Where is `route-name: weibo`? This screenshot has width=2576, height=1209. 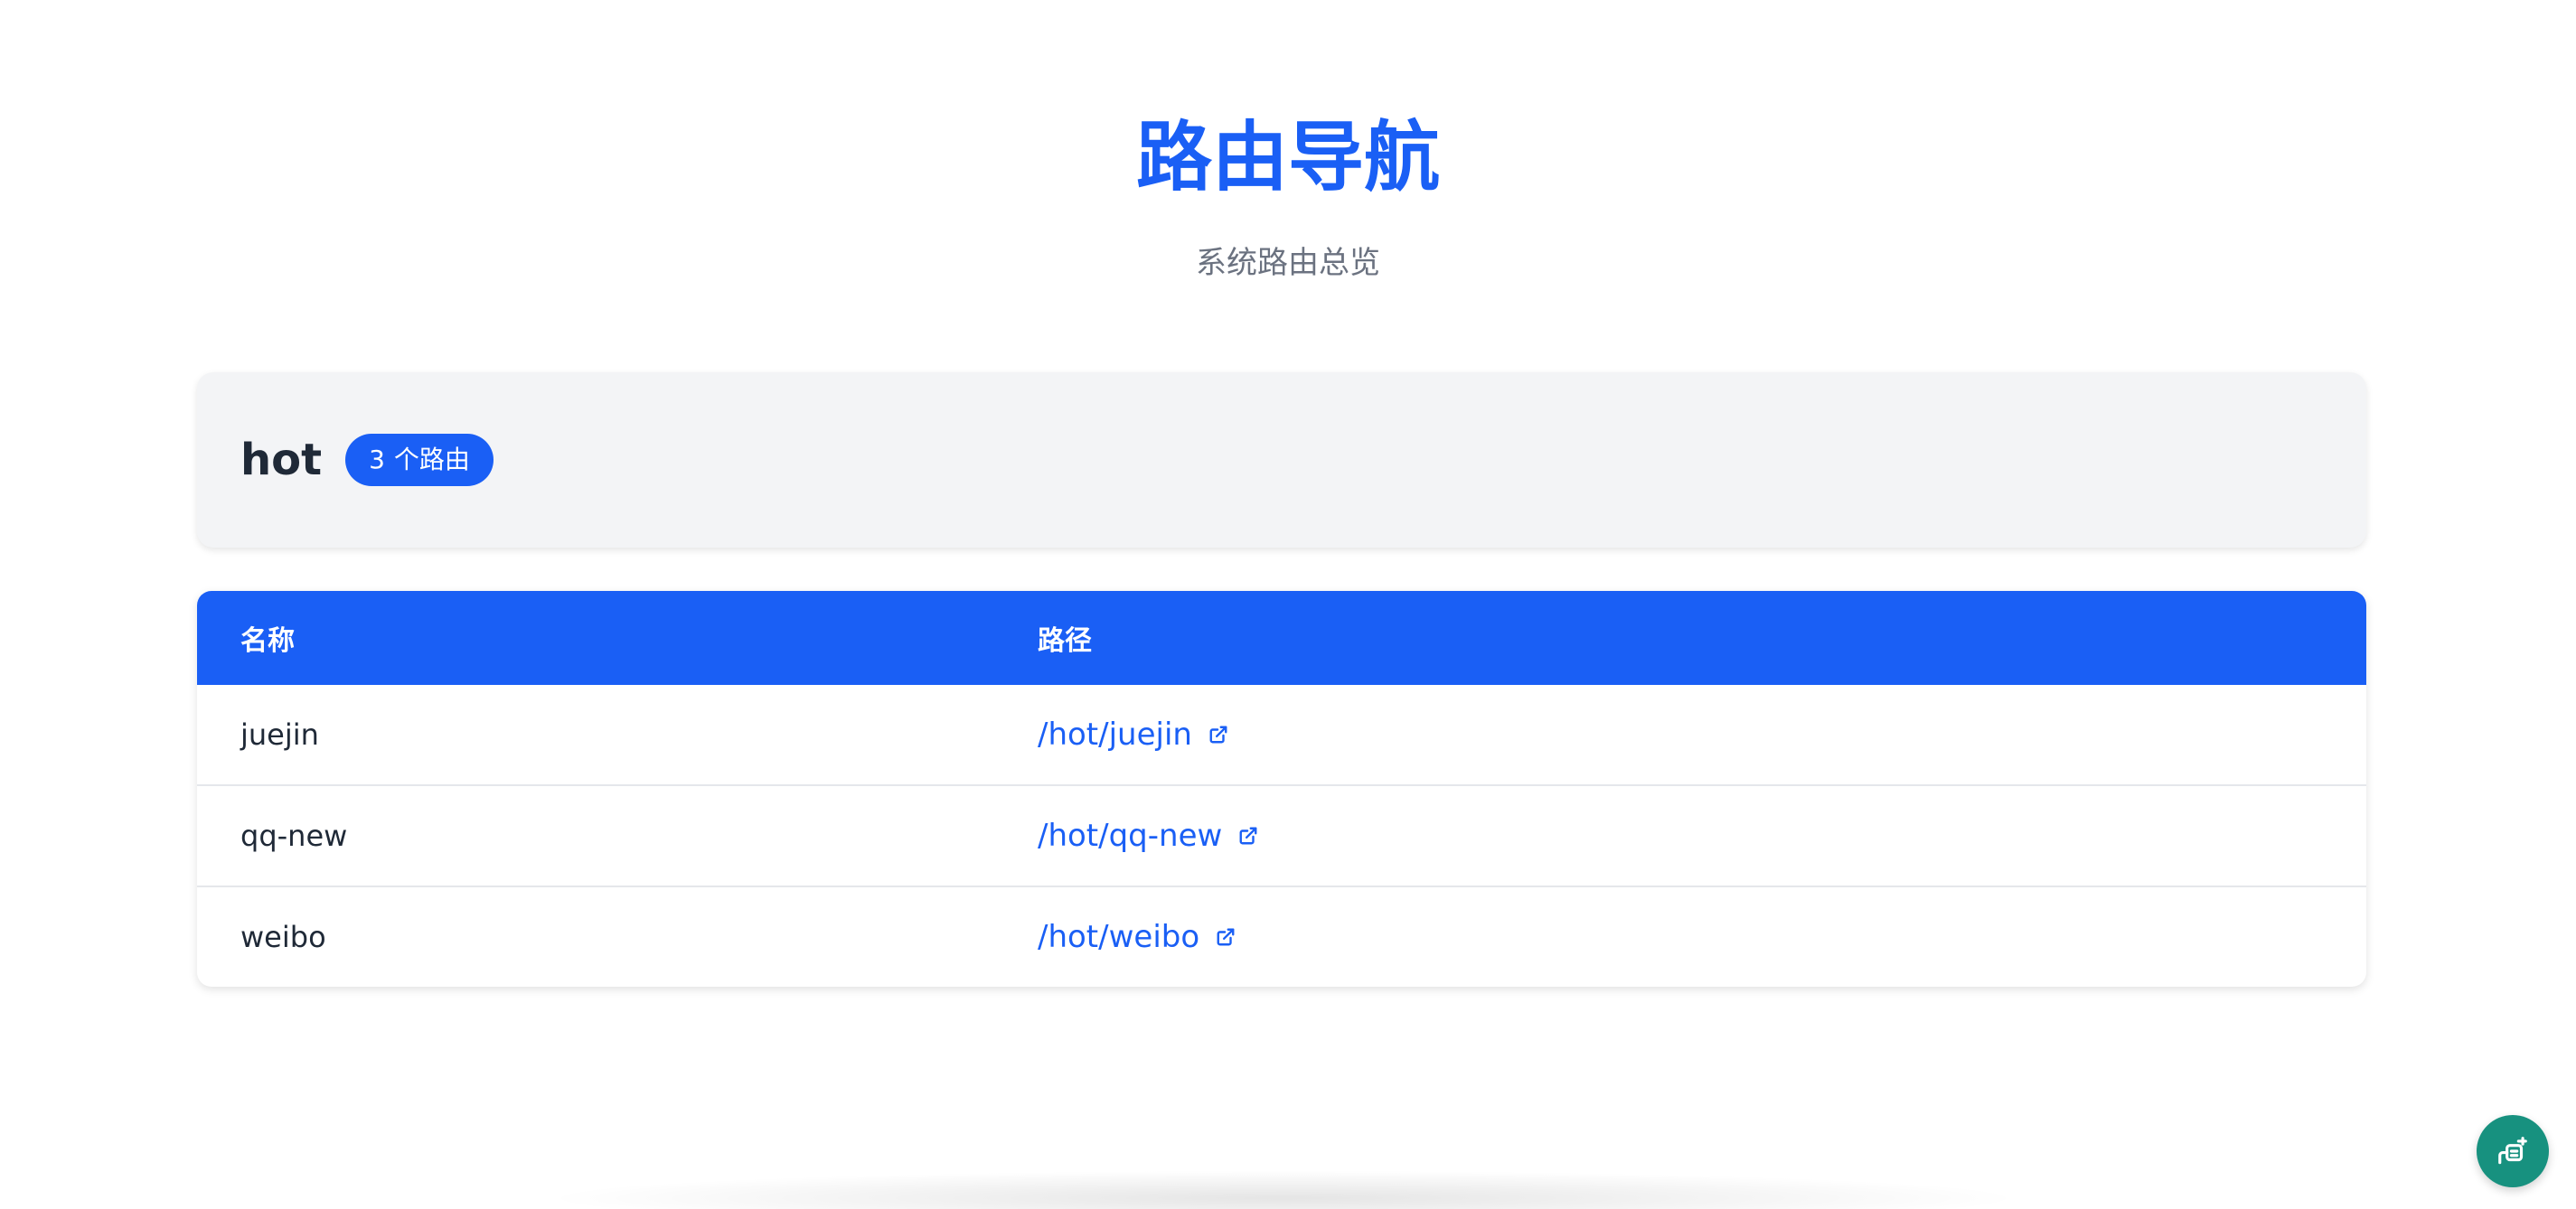
route-name: weibo is located at coordinates (283, 937).